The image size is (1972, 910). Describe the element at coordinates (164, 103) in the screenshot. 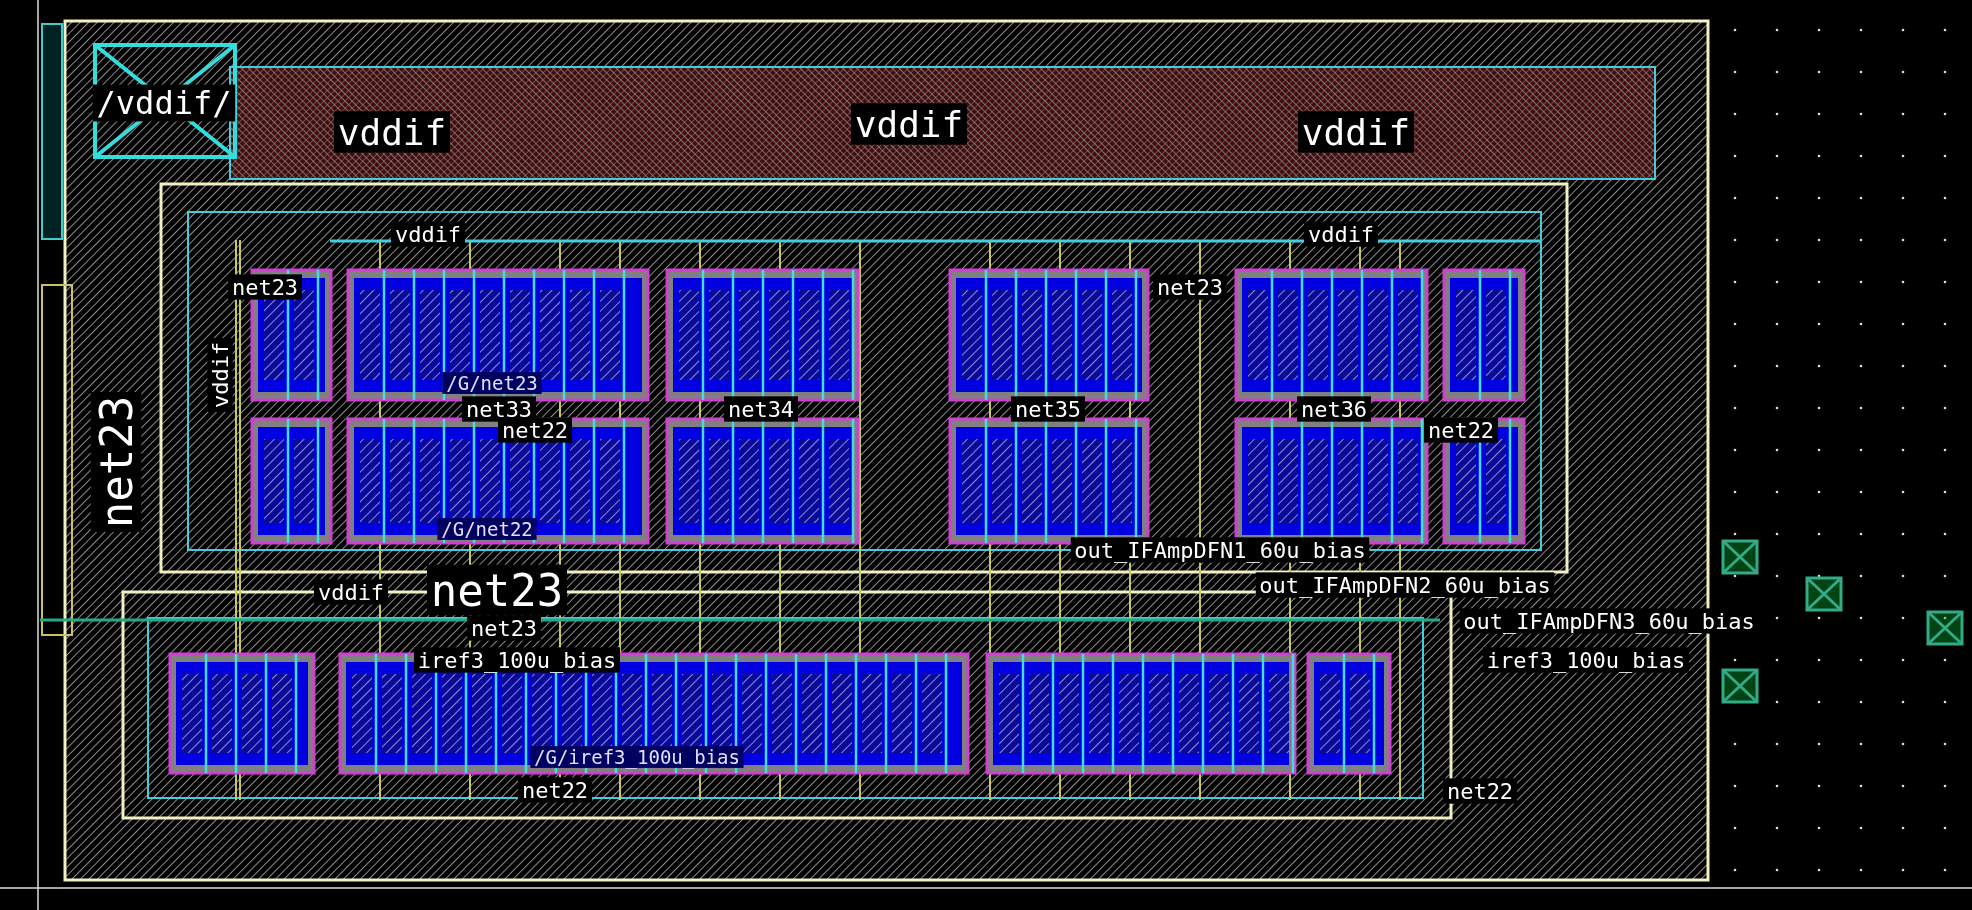

I see `pin-label: /vddif/` at that location.